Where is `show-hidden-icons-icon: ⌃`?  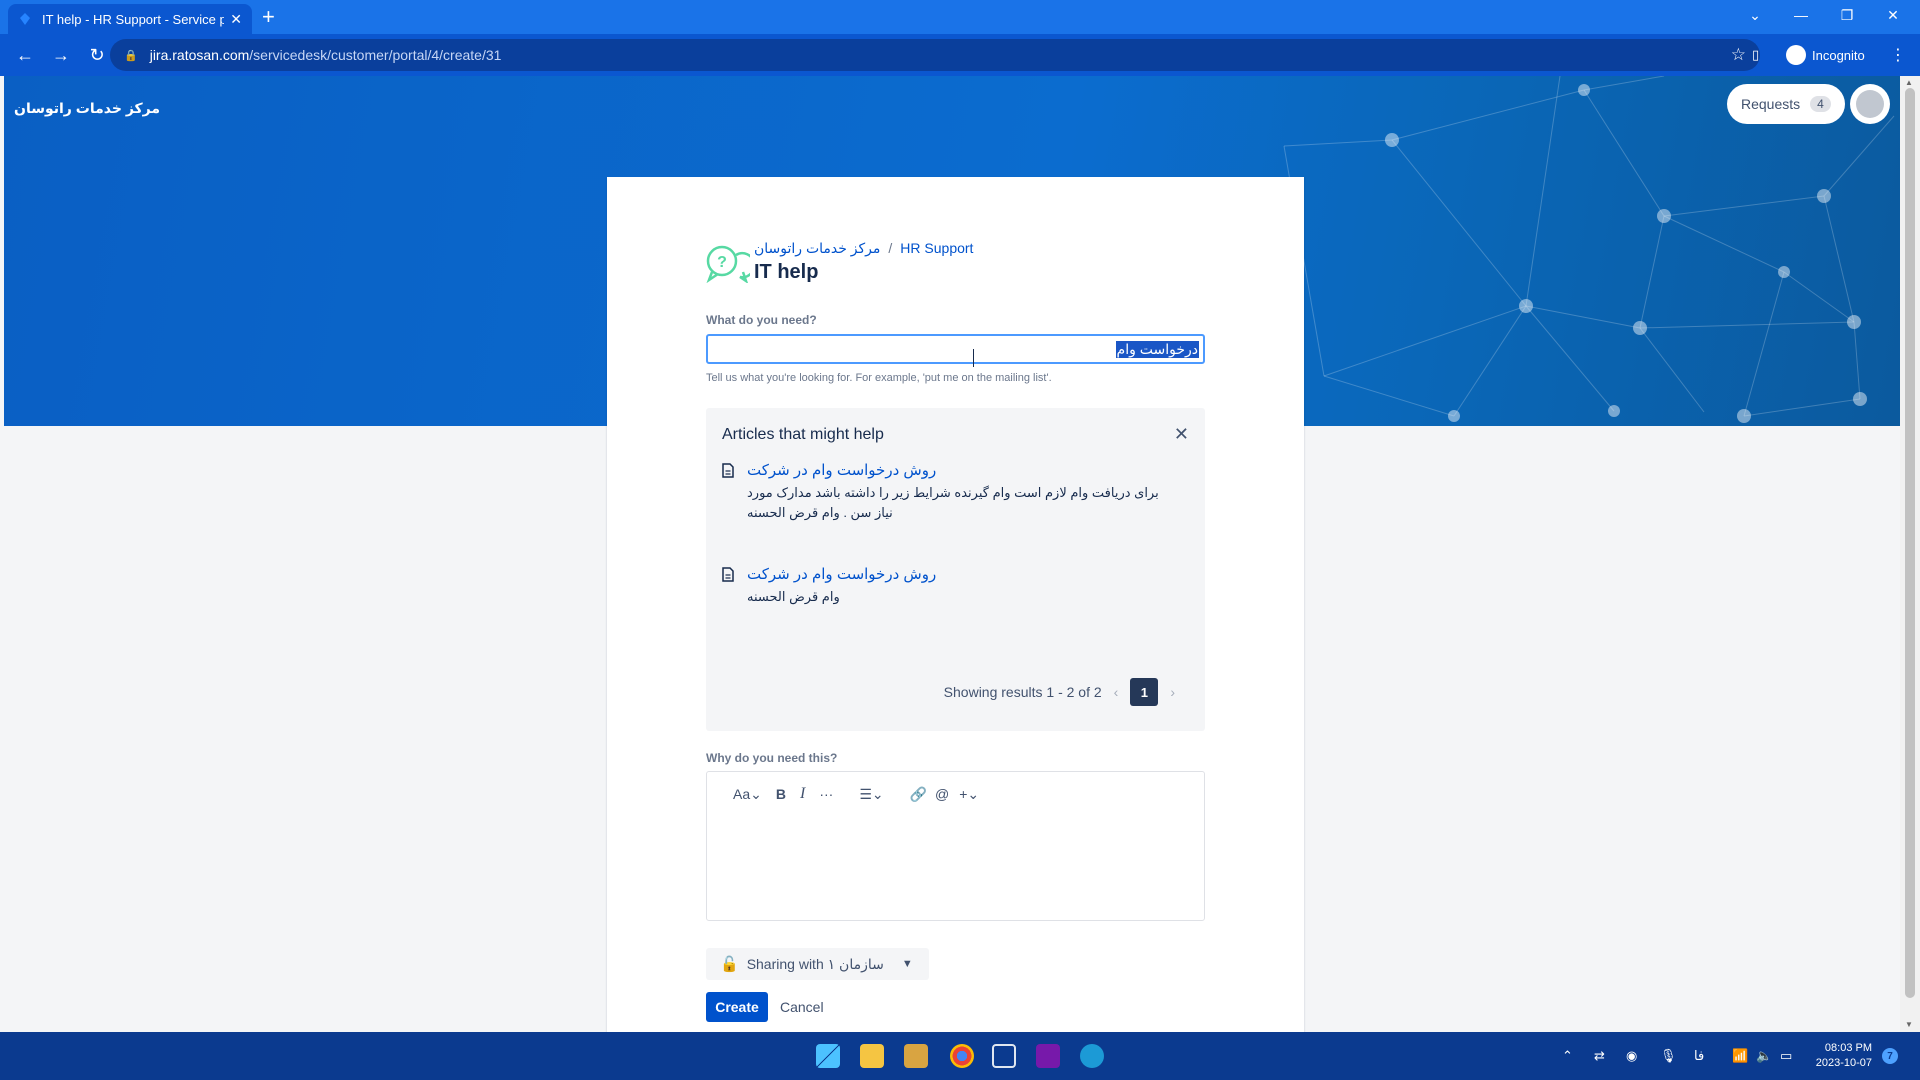
show-hidden-icons-icon: ⌃ is located at coordinates (1567, 1056).